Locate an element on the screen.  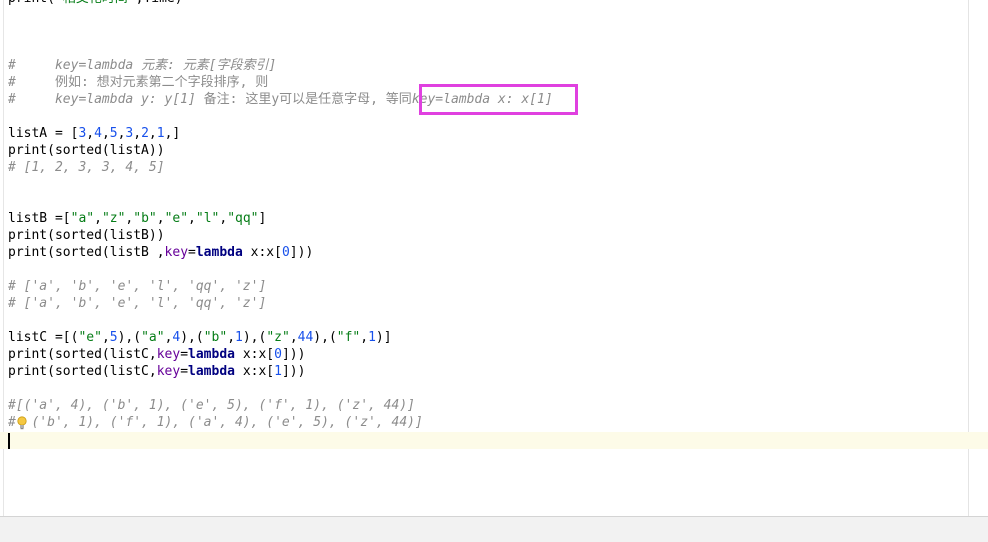
code-token: # key=lambda is located at coordinates (75, 65).